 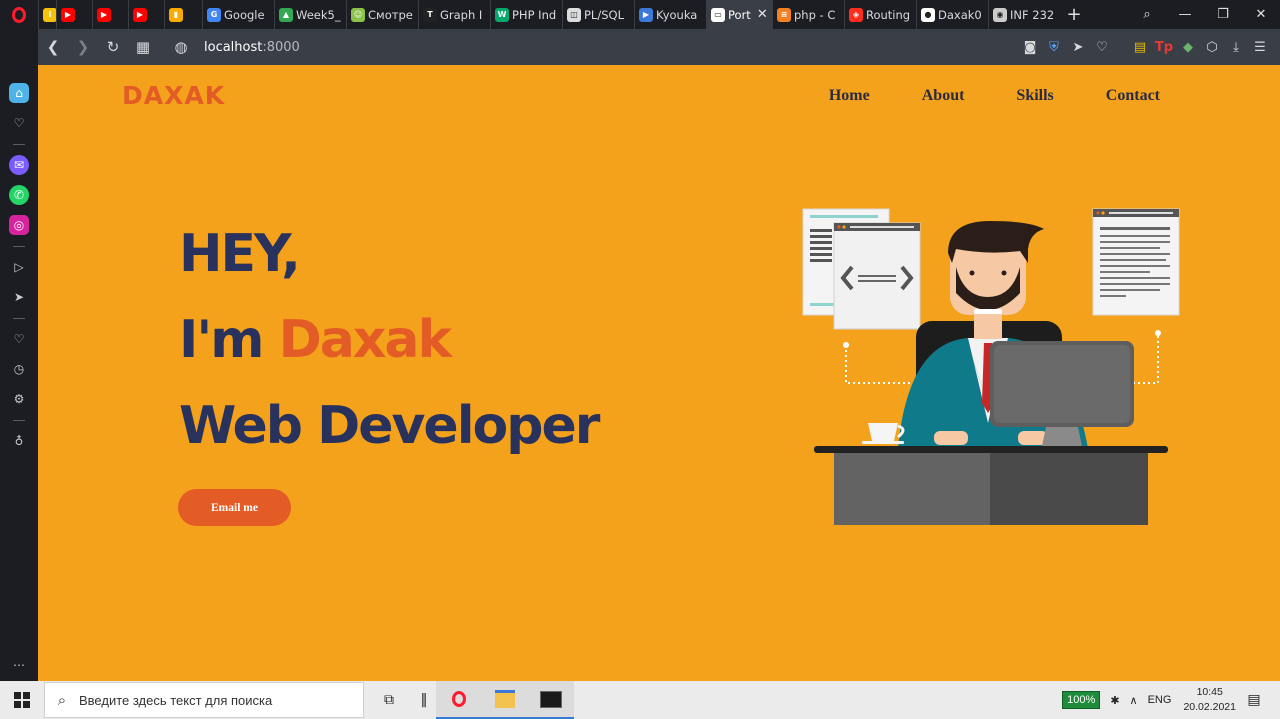 I want to click on browser-tab: ▲ Week5_, so click(x=310, y=14).